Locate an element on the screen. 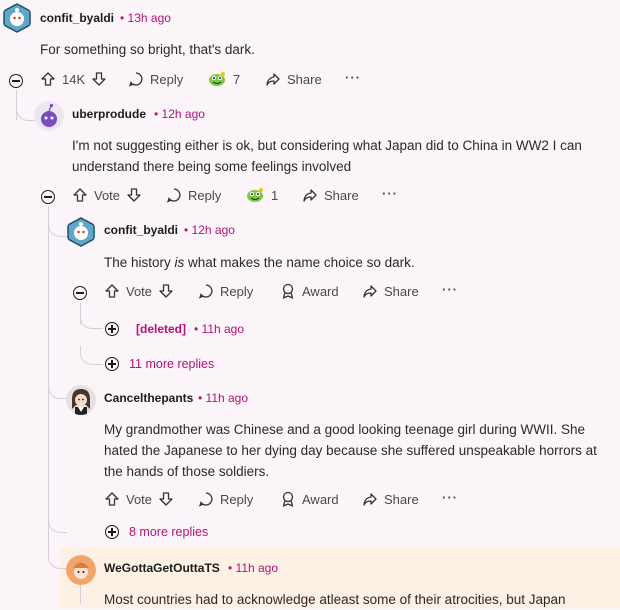  more-replies-link: 11 more replies is located at coordinates (171, 364).